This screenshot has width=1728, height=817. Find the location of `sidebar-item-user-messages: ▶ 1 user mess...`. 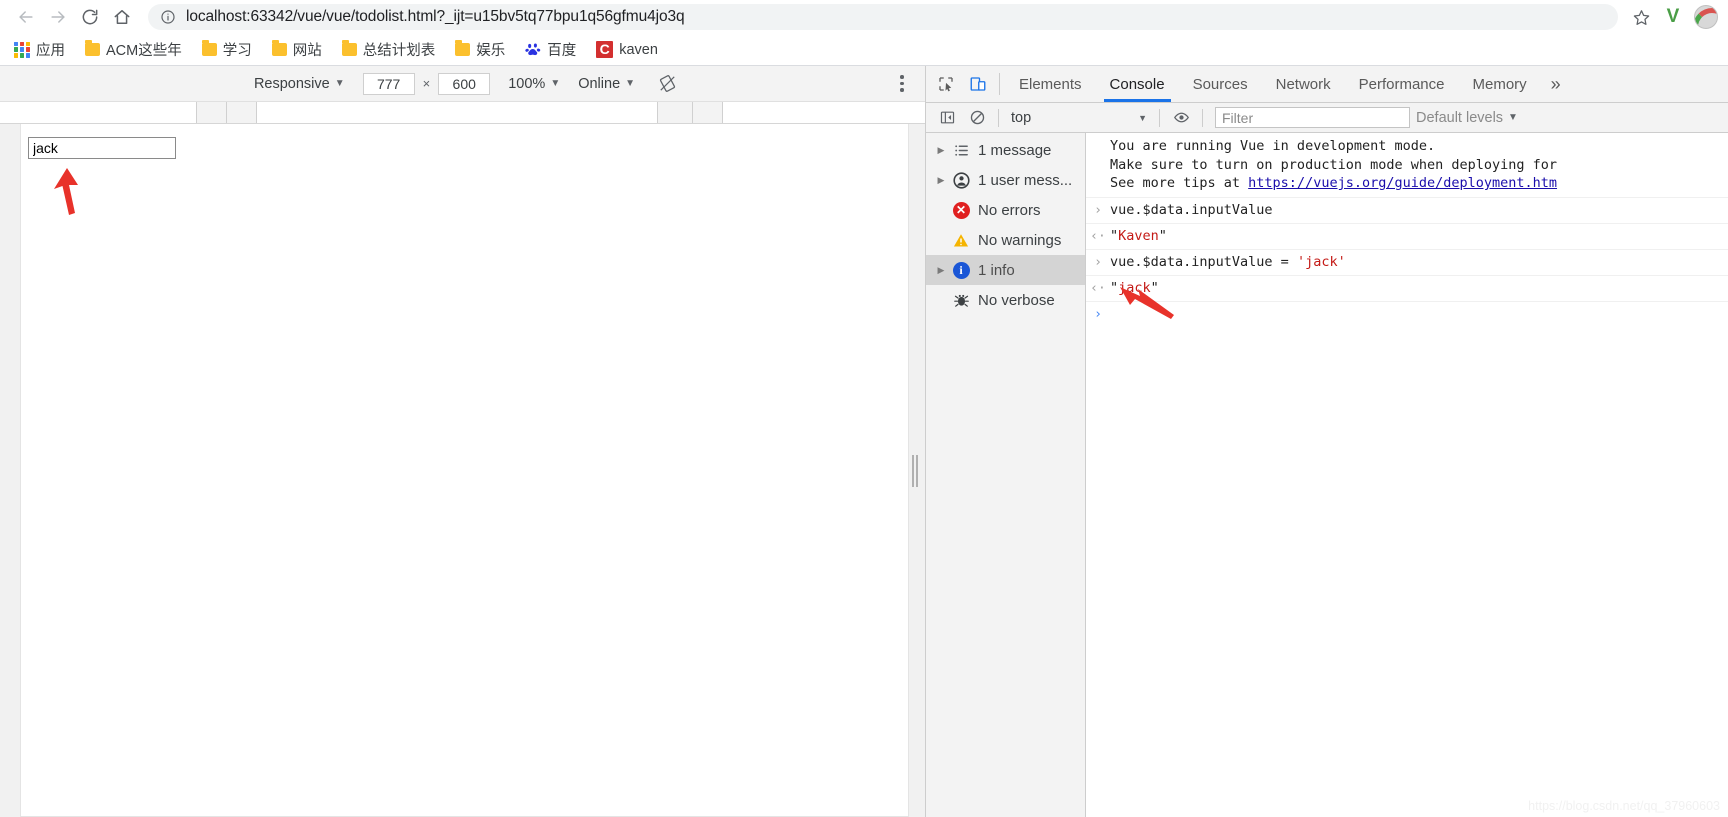

sidebar-item-user-messages: ▶ 1 user mess... is located at coordinates (1005, 180).